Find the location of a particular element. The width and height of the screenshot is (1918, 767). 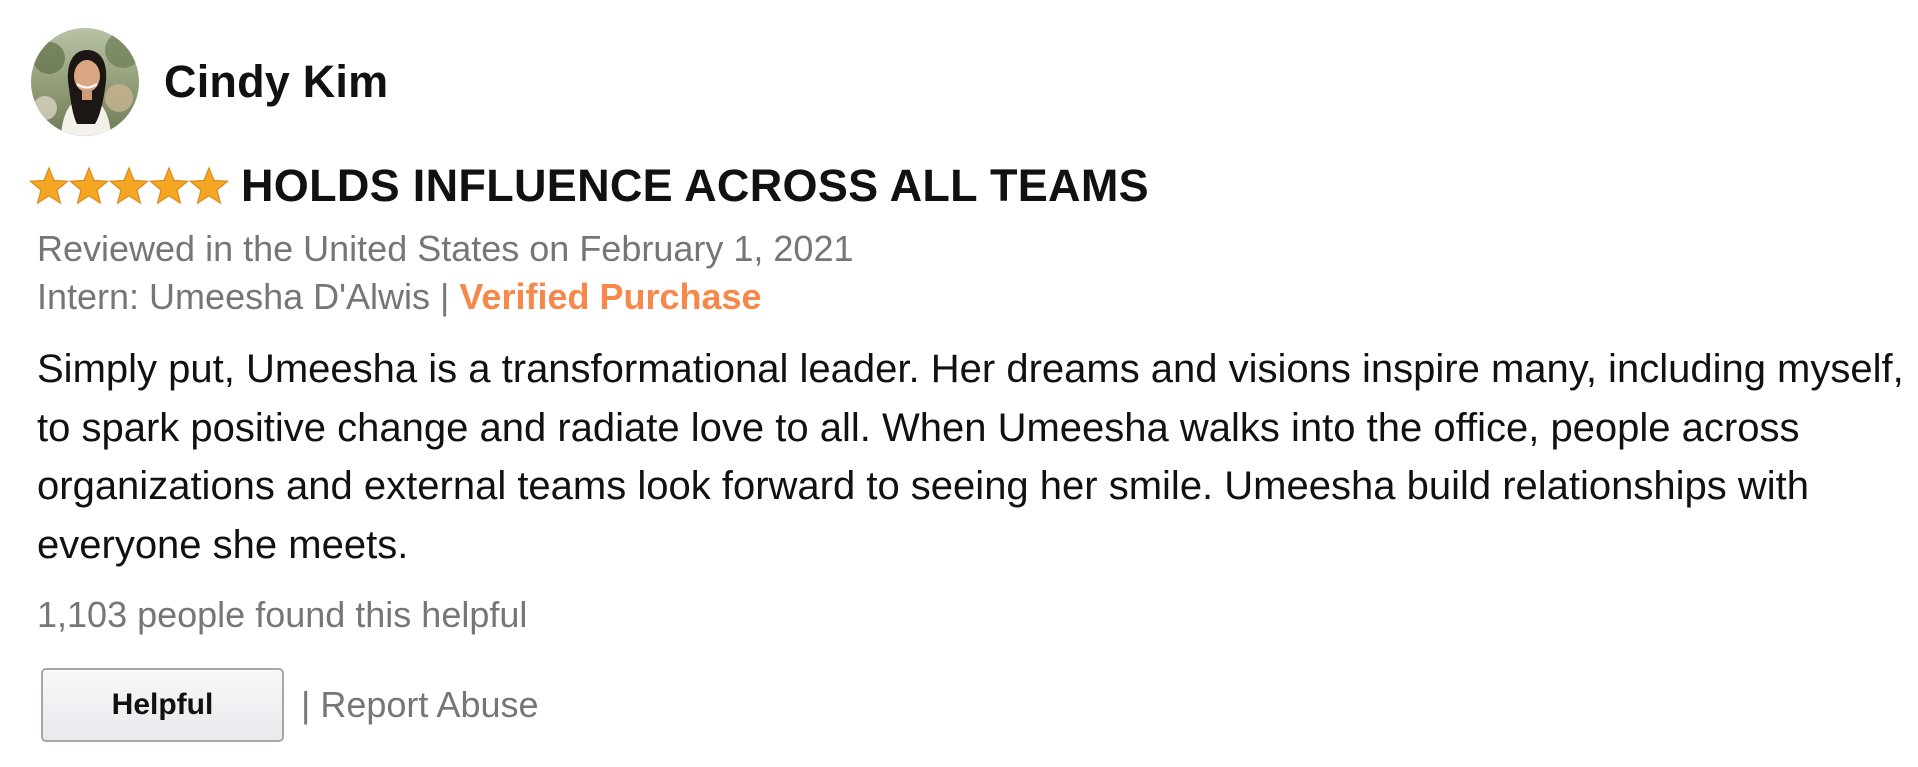

profile-photo-icon is located at coordinates (85, 82).